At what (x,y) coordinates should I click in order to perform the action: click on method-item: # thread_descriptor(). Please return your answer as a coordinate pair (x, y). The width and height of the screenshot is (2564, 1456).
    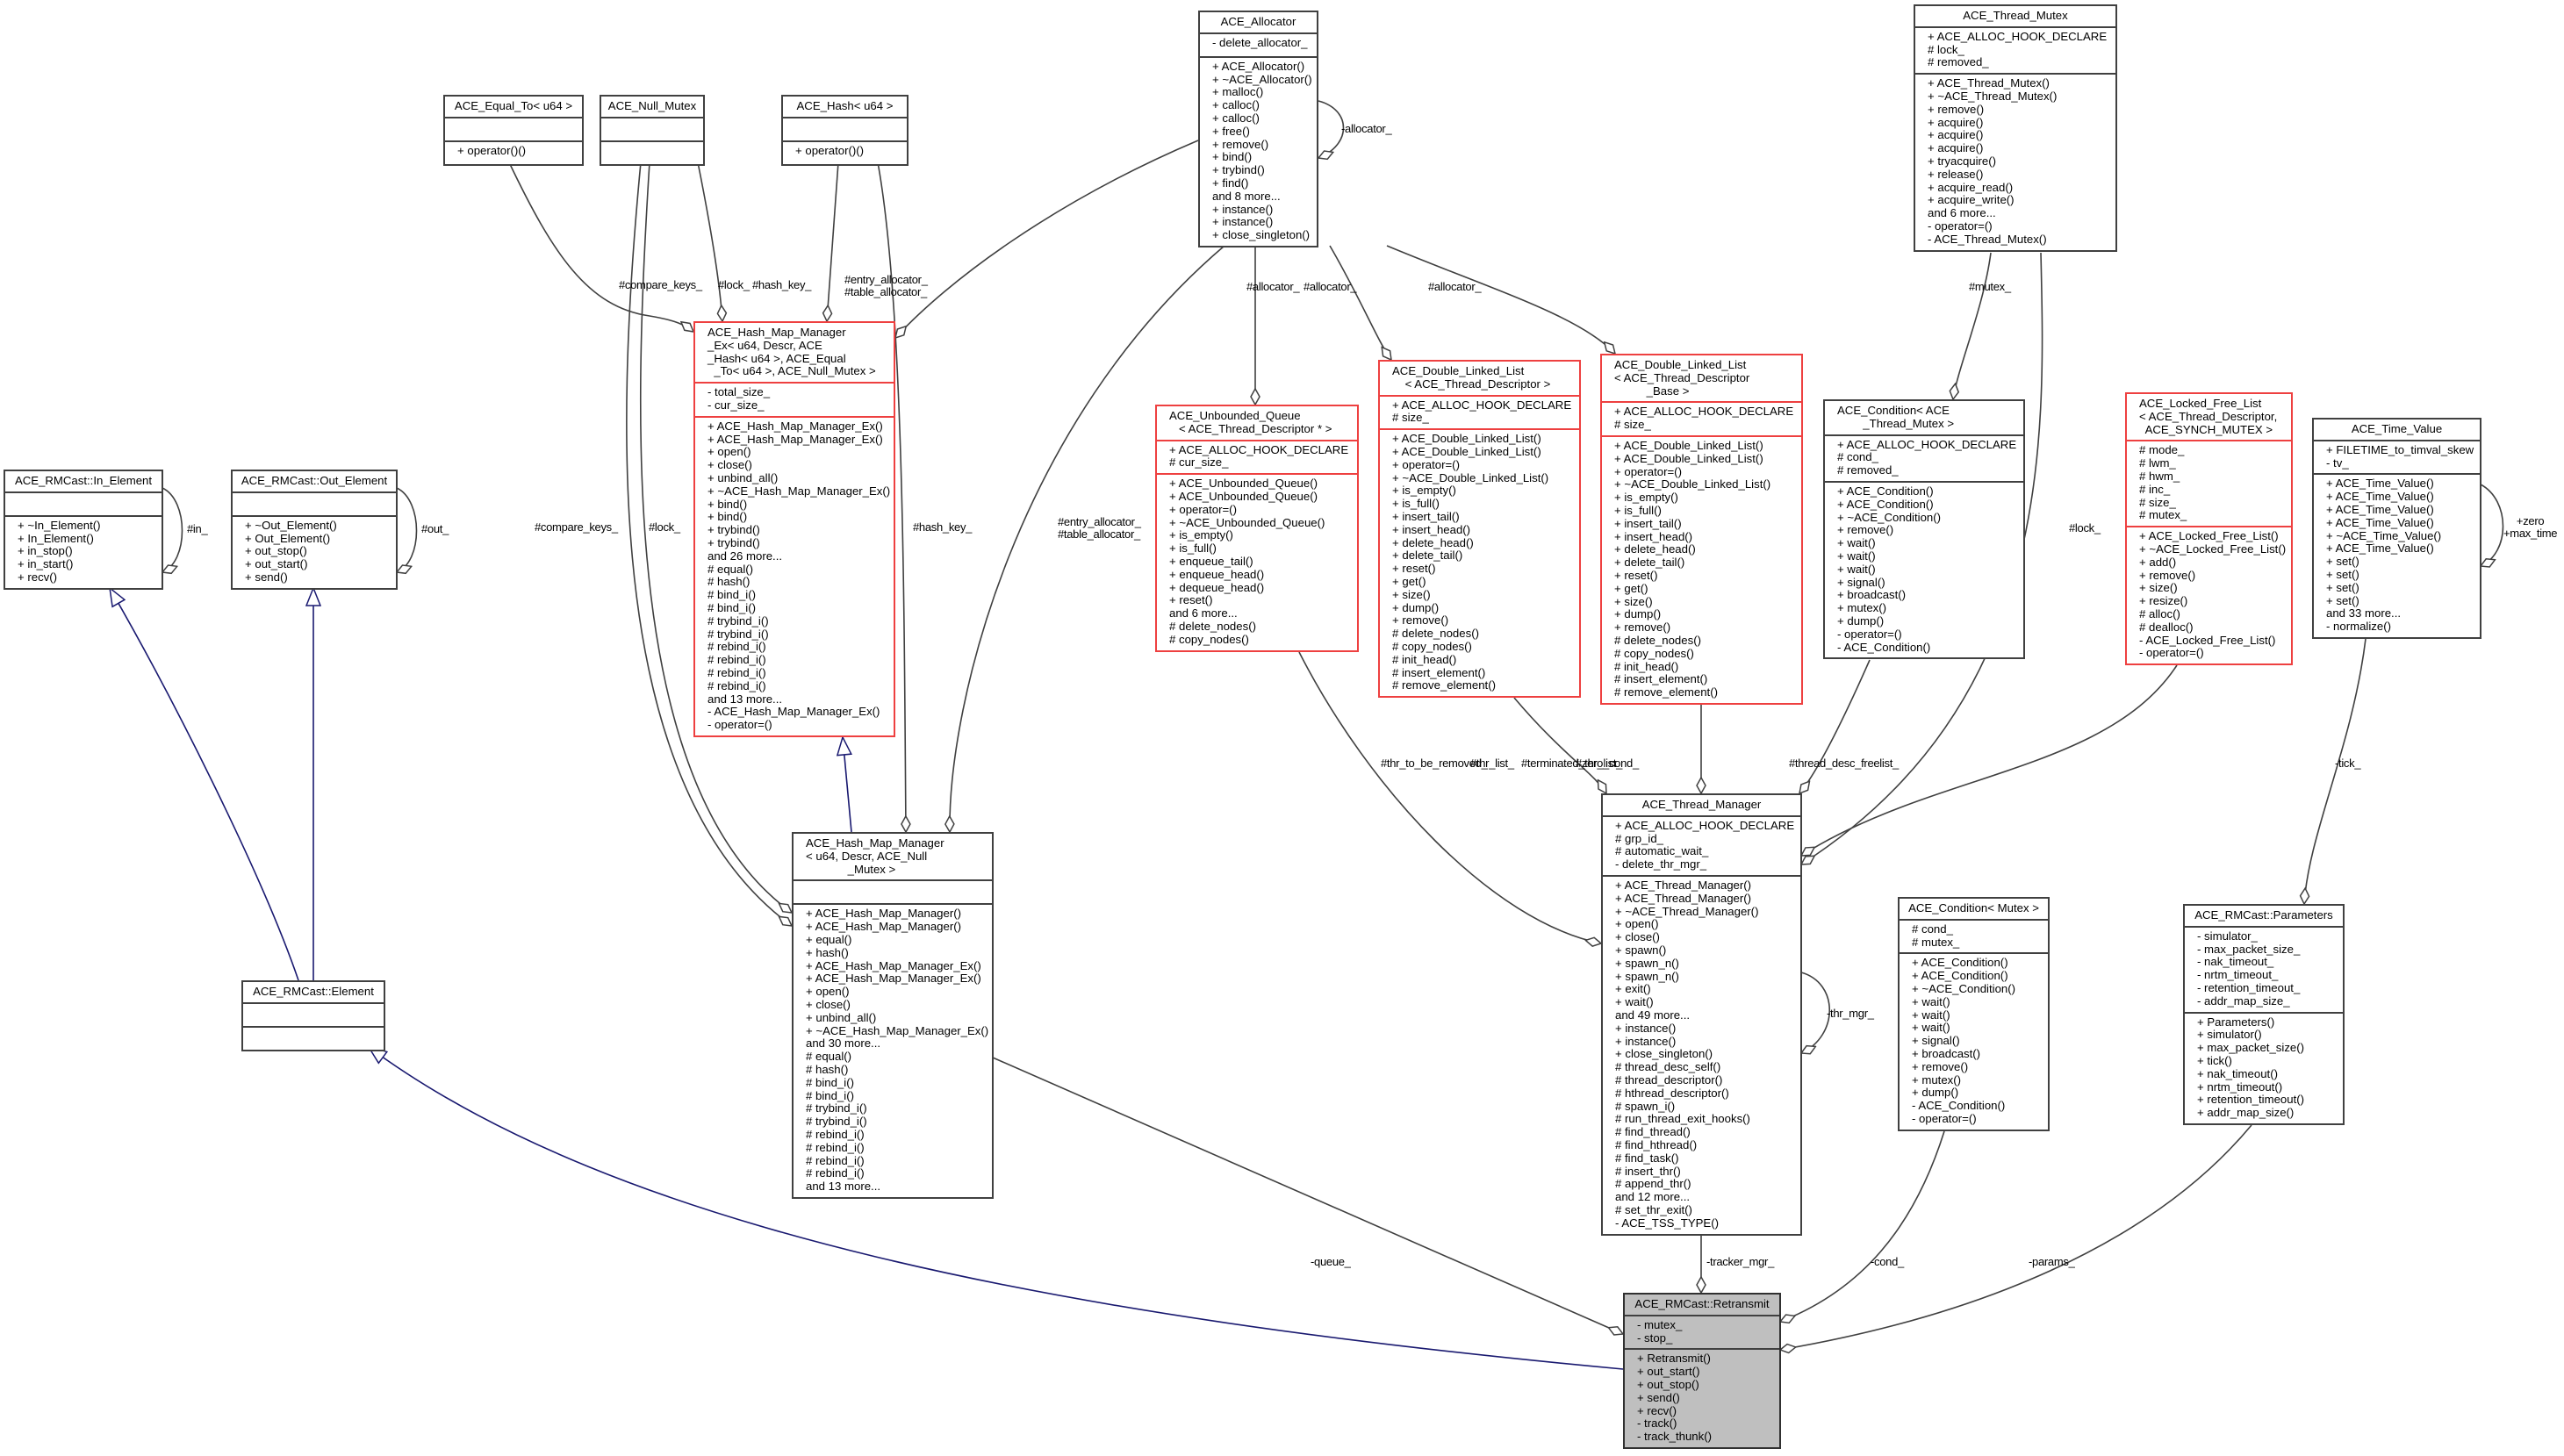
    Looking at the image, I should click on (1704, 1080).